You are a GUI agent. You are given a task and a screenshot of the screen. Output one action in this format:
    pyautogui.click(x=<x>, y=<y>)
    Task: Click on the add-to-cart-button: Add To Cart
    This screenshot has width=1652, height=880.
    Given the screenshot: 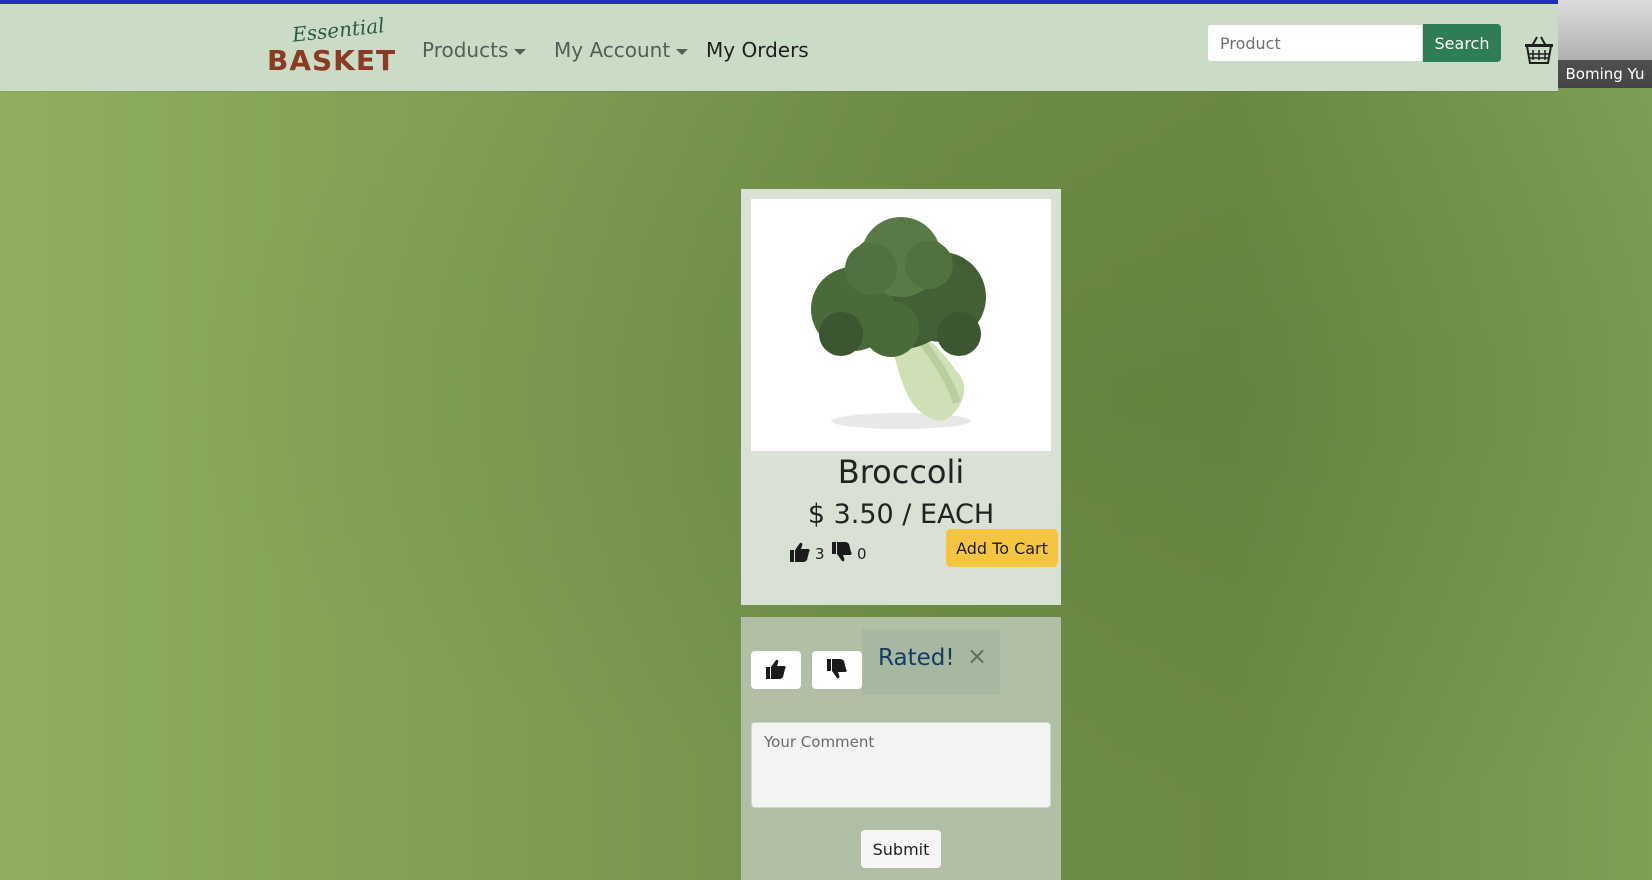 What is the action you would take?
    pyautogui.click(x=1002, y=548)
    